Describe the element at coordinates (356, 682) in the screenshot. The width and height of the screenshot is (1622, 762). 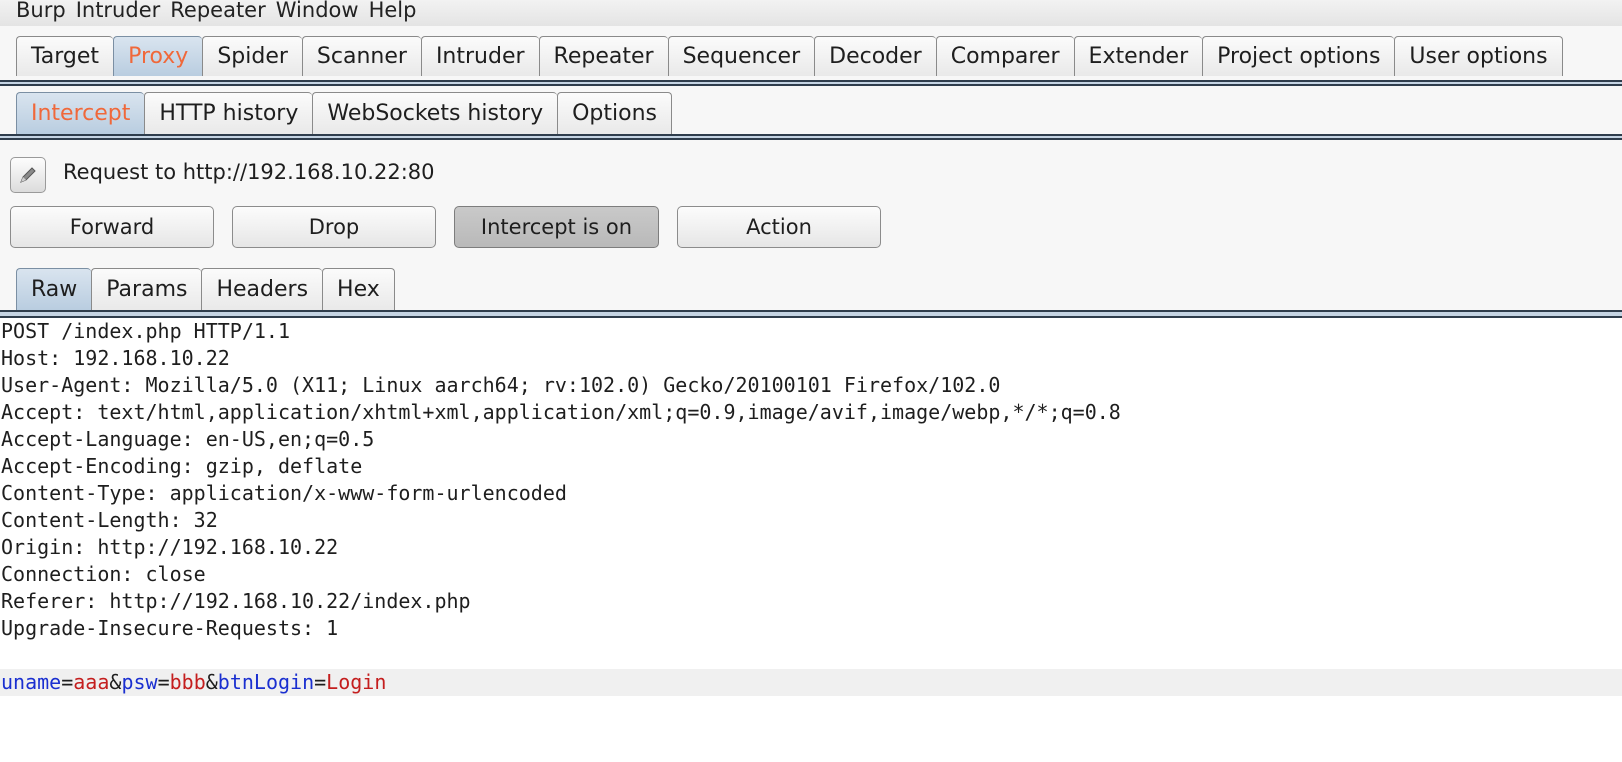
I see `param-value: Login` at that location.